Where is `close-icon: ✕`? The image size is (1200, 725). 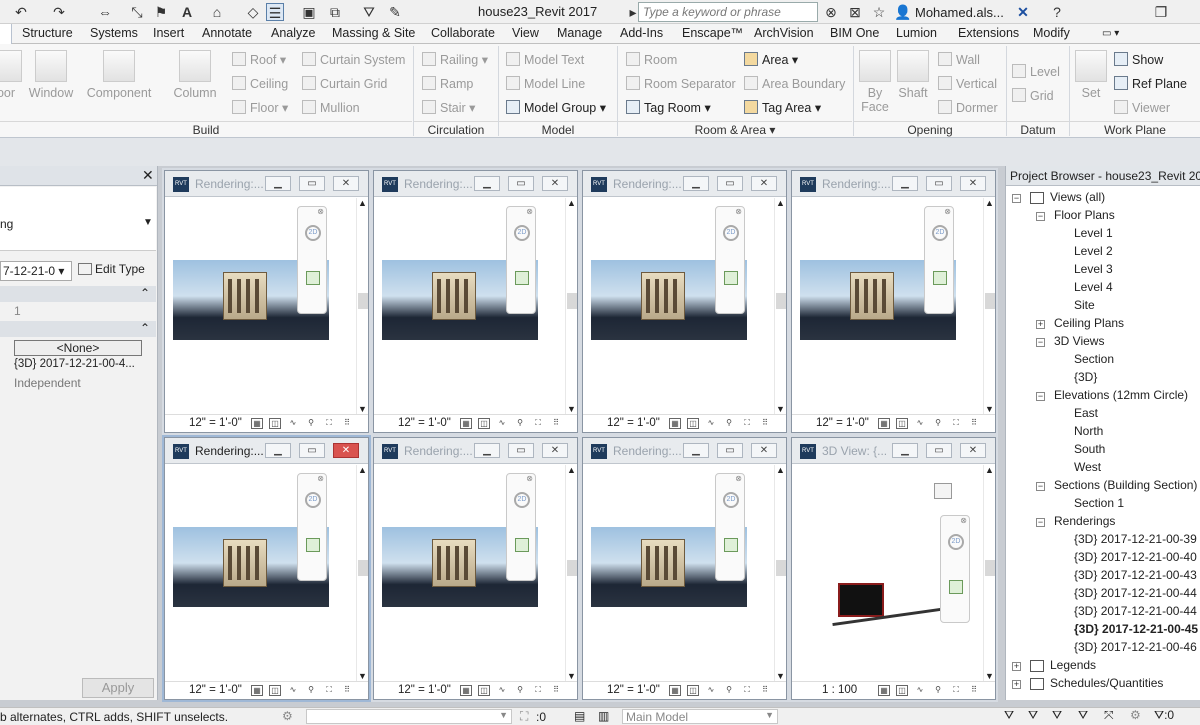 close-icon: ✕ is located at coordinates (148, 175).